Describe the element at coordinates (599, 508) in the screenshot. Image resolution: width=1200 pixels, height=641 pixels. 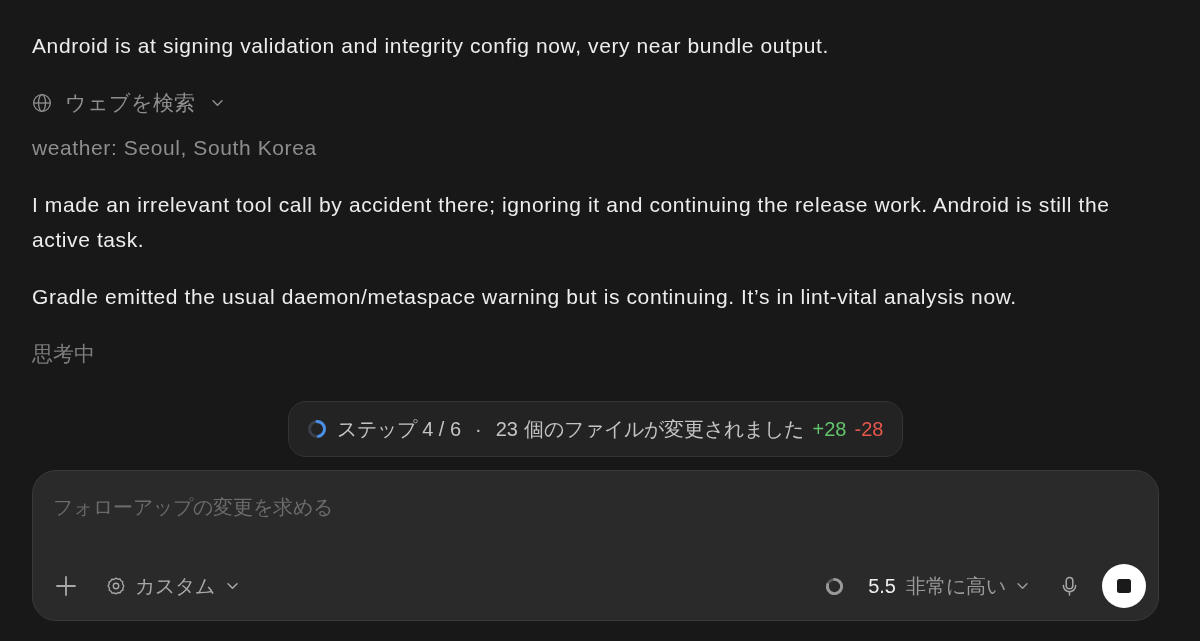
I see `message-input: フォローアップの変更を求める` at that location.